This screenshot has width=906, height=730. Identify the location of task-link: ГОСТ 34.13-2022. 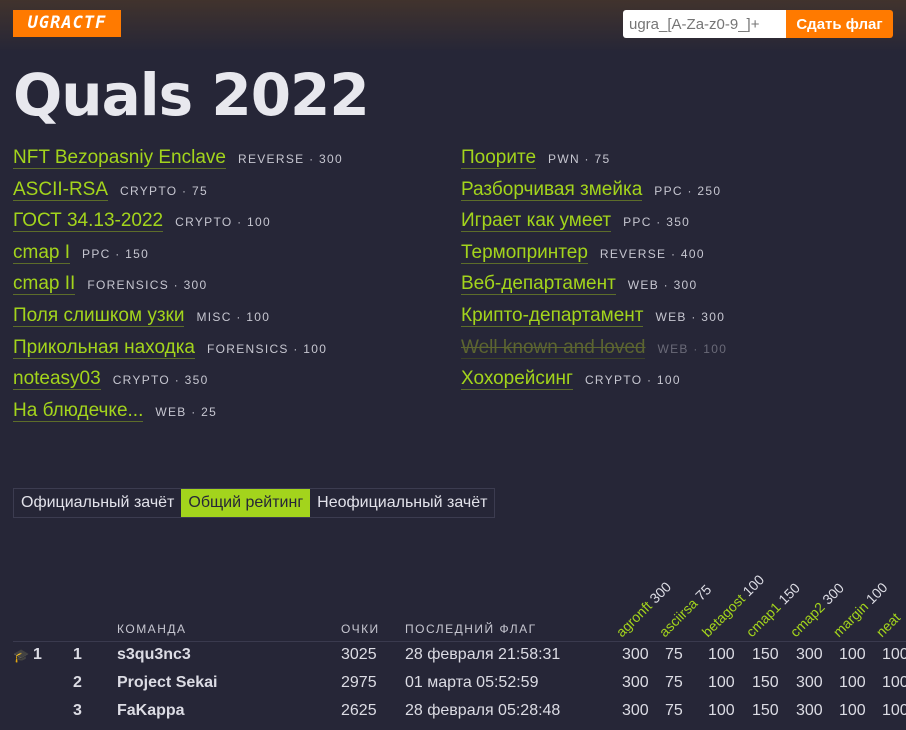
(88, 221).